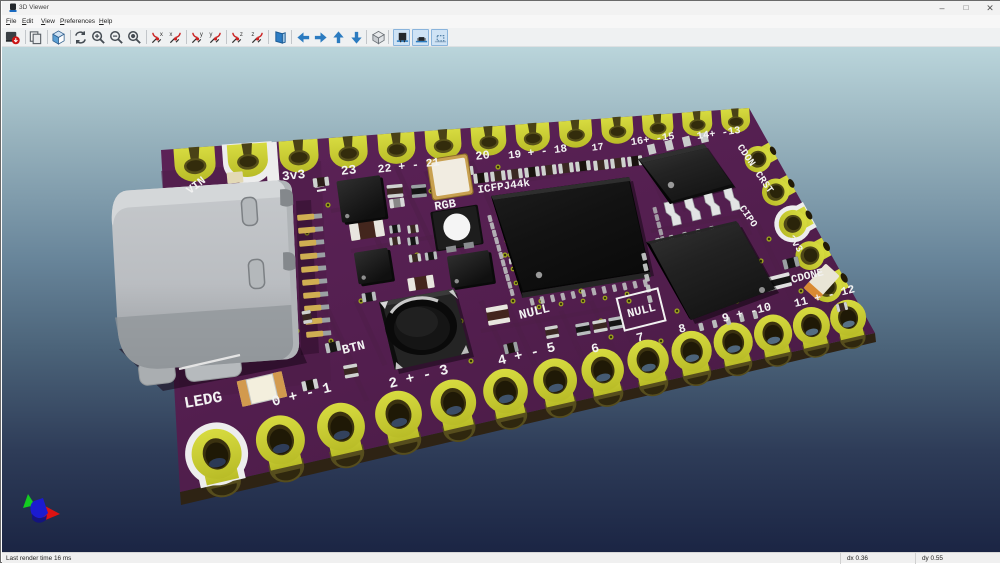 This screenshot has width=1000, height=564. Describe the element at coordinates (348, 170) in the screenshot. I see `svg-text: 23` at that location.